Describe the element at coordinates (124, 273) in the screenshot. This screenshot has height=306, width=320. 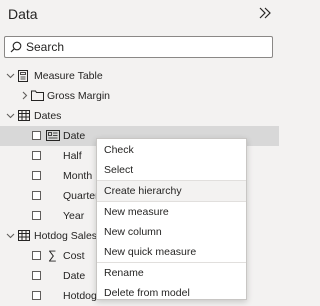
I see `menu-item-label: Rename` at that location.